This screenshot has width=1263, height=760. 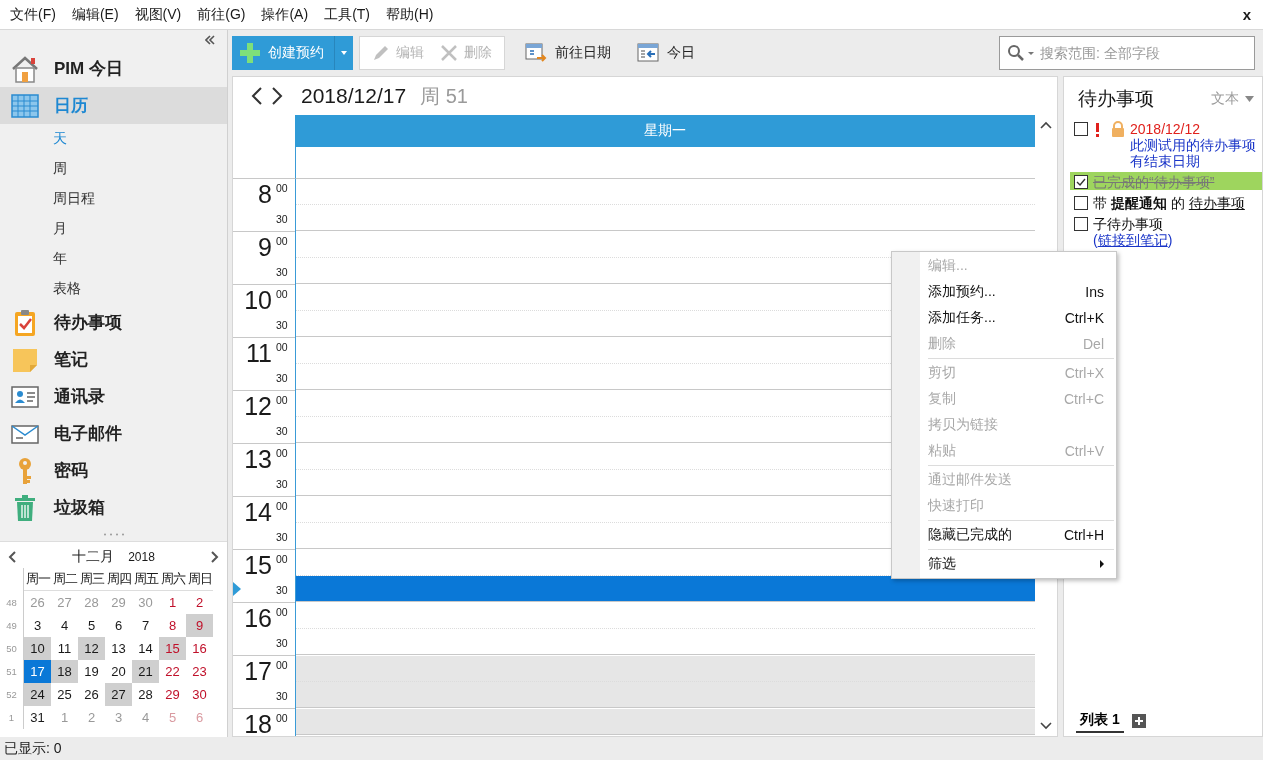 I want to click on hour-label: 18, so click(x=257, y=722).